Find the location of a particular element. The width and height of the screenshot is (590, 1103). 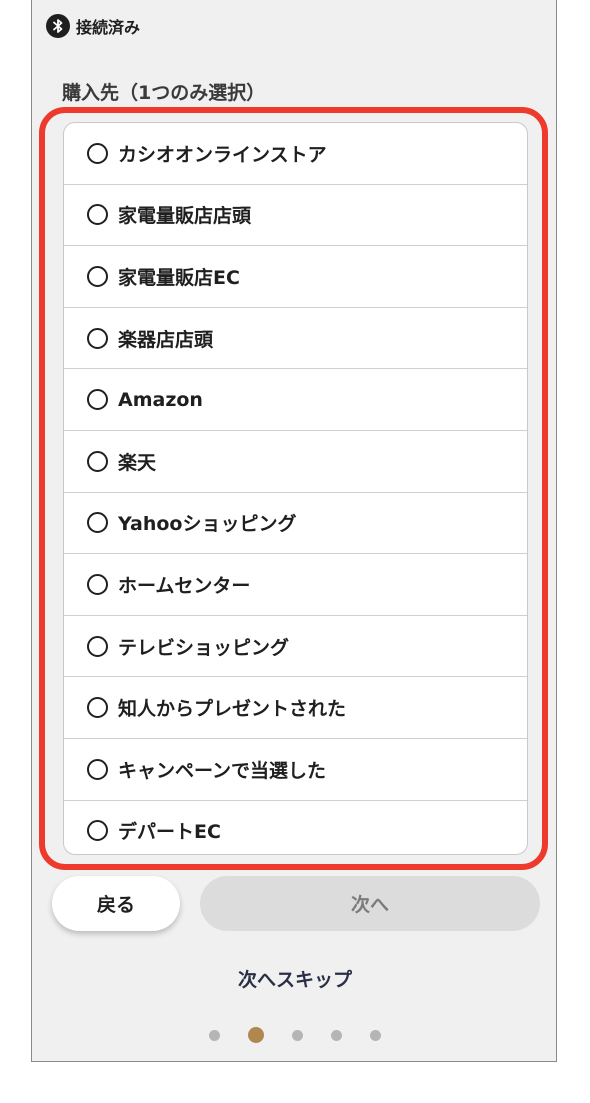

bluetooth-icon is located at coordinates (58, 26).